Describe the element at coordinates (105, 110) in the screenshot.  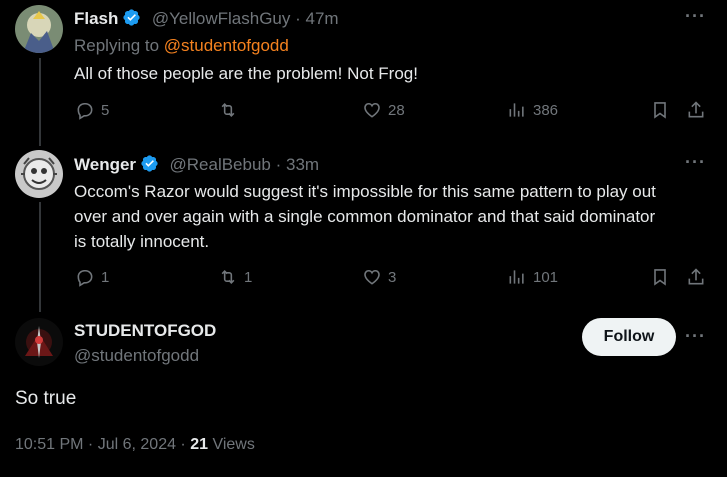
I see `reply-count: 5` at that location.